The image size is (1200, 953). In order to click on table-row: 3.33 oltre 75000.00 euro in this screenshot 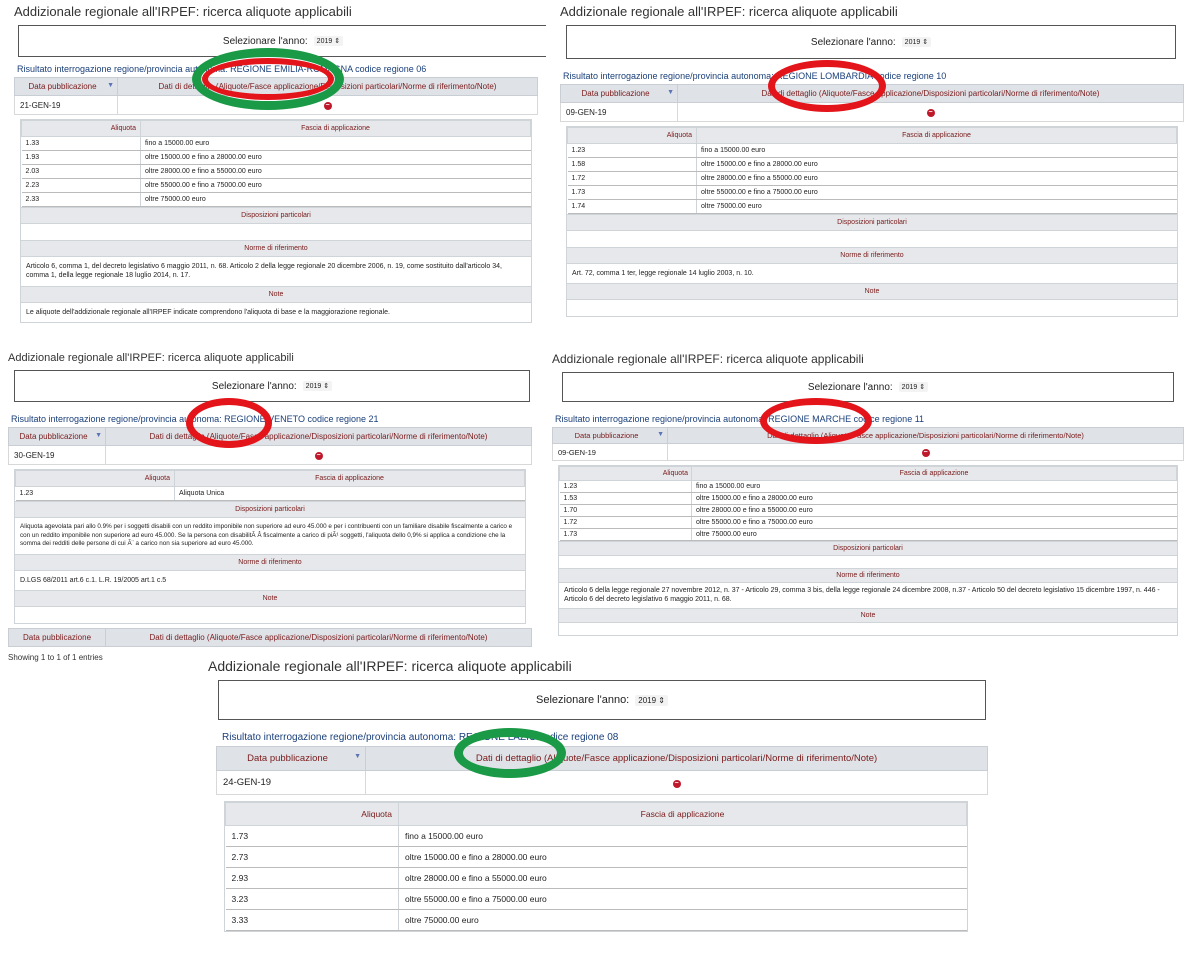, I will do `click(596, 920)`.